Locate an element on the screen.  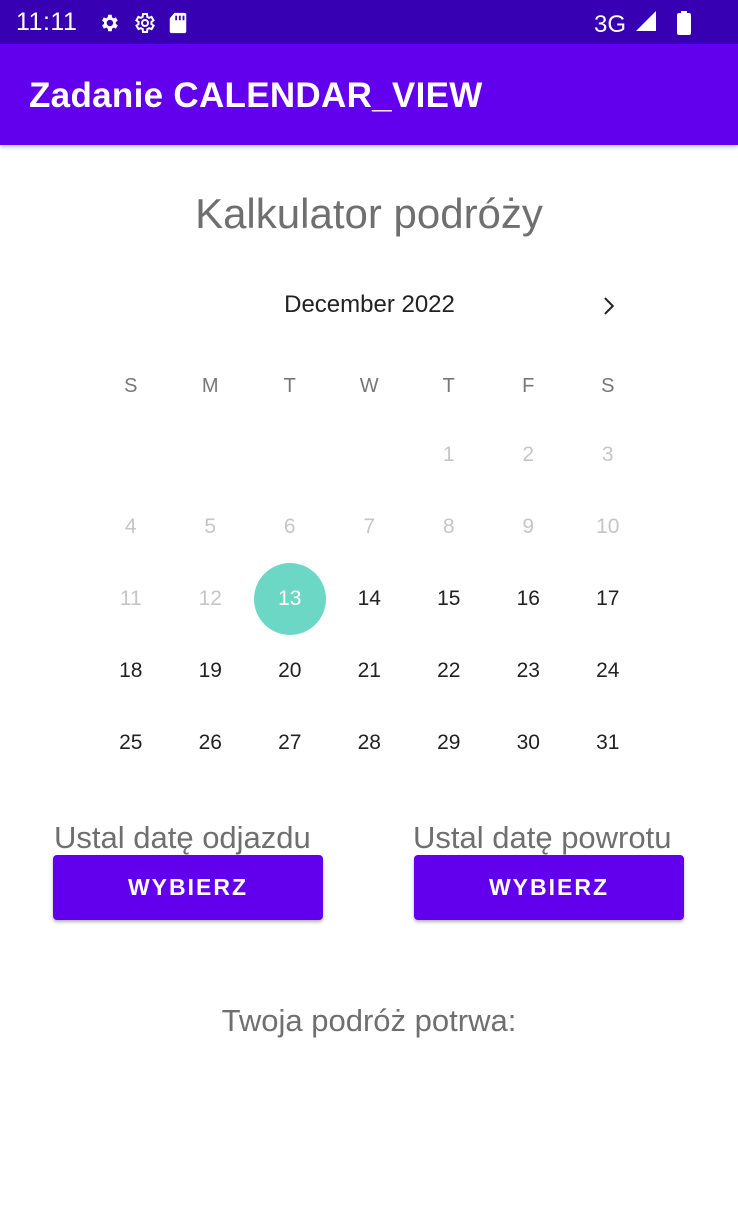
day-number: 25 is located at coordinates (131, 742).